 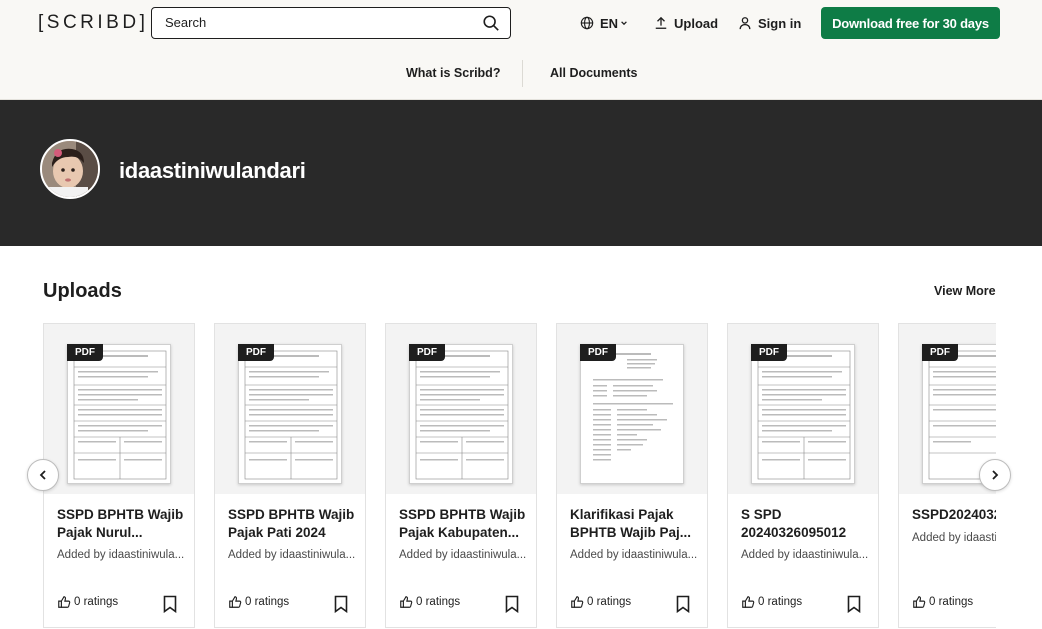 What do you see at coordinates (212, 170) in the screenshot?
I see `profile-username: idaastiniwulandari` at bounding box center [212, 170].